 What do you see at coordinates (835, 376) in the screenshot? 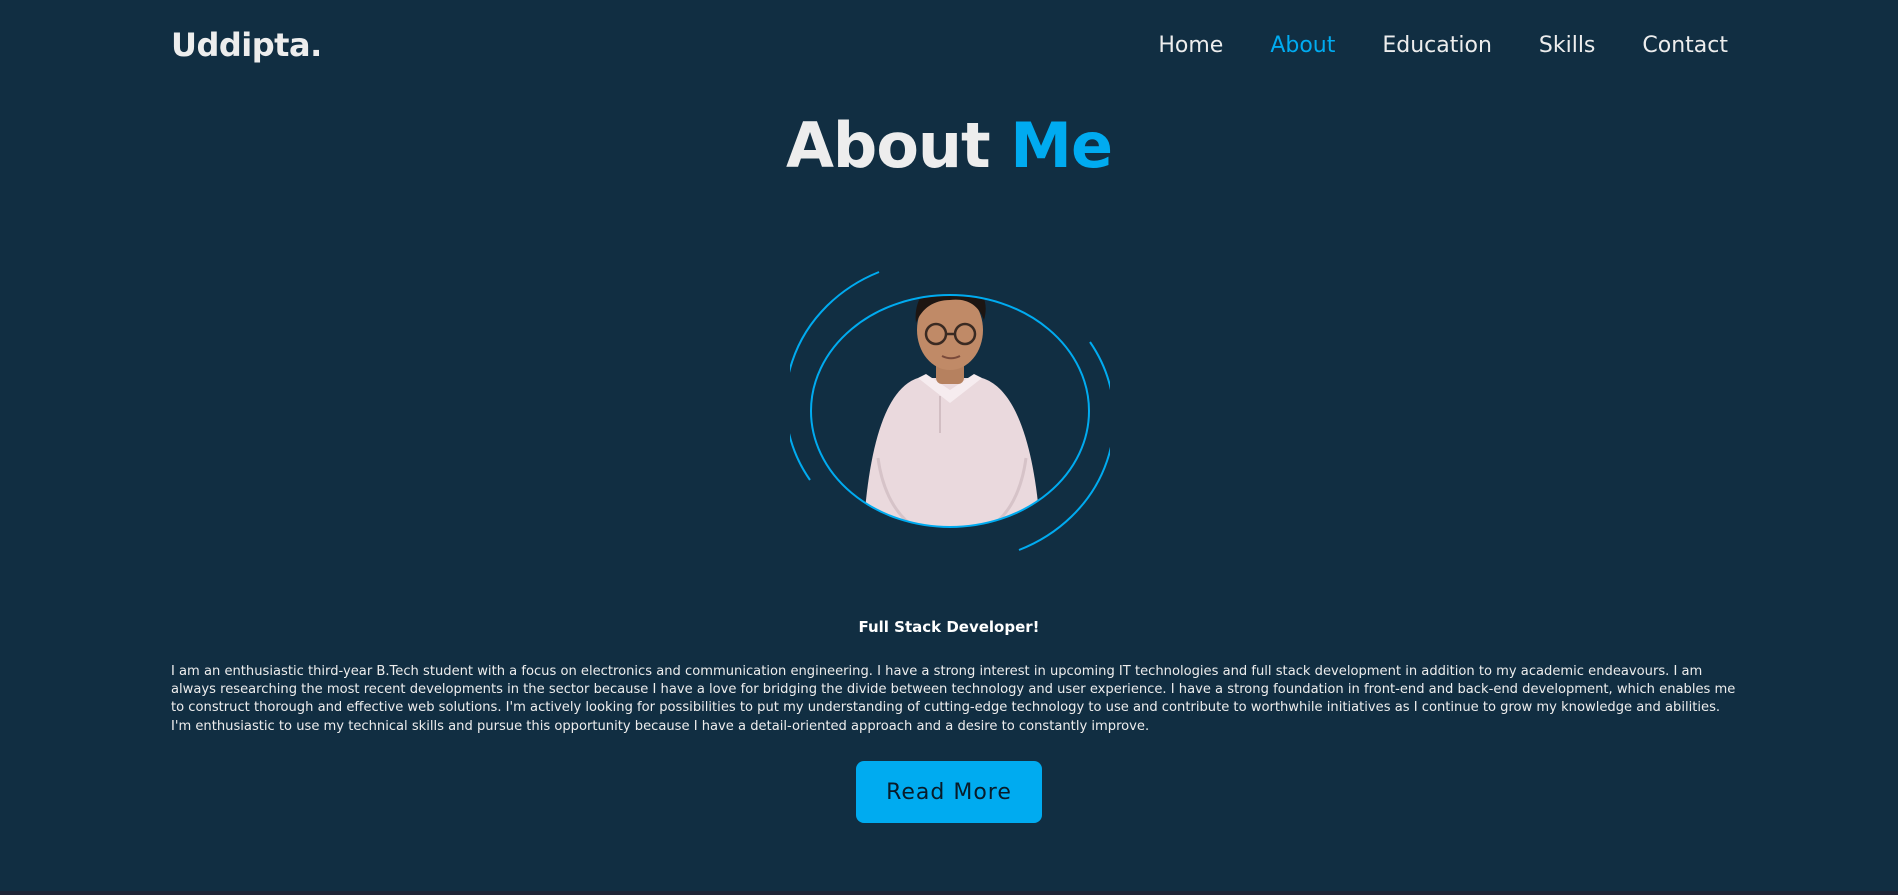
I see `outer-arc-left` at bounding box center [835, 376].